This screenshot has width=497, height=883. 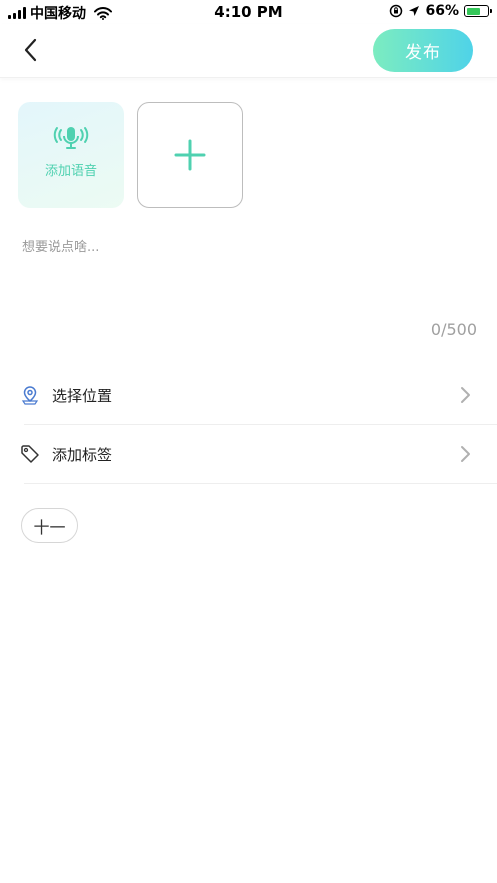 What do you see at coordinates (71, 155) in the screenshot?
I see `add-voice-button: 添加语音` at bounding box center [71, 155].